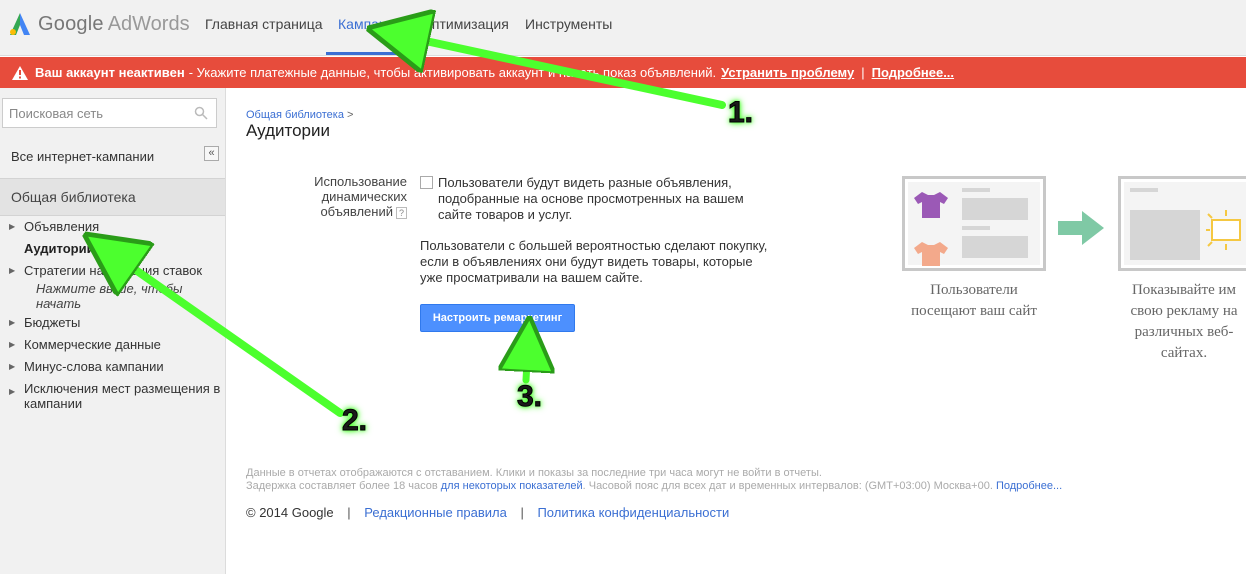  What do you see at coordinates (264, 24) in the screenshot?
I see `tab-home: Главная страница` at bounding box center [264, 24].